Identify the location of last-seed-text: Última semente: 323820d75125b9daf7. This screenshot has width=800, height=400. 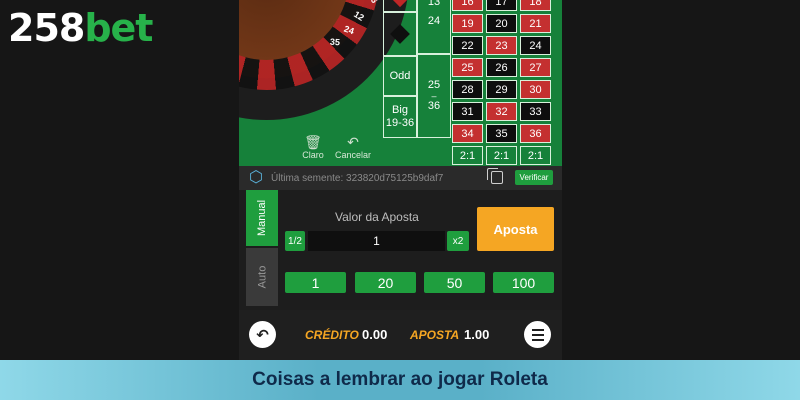
(357, 178).